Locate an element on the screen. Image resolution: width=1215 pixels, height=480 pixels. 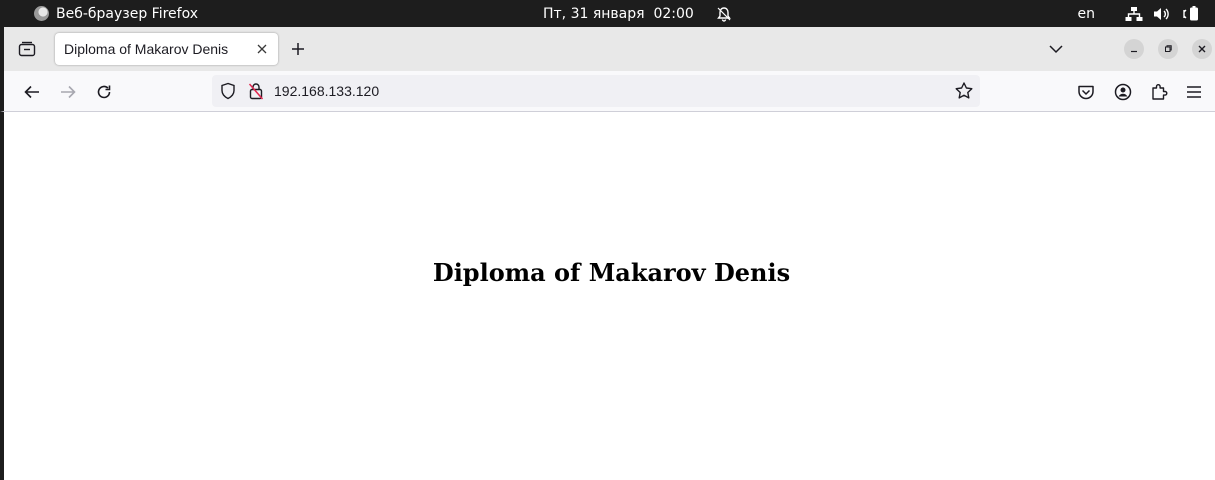
firefox-view-icon is located at coordinates (27, 49).